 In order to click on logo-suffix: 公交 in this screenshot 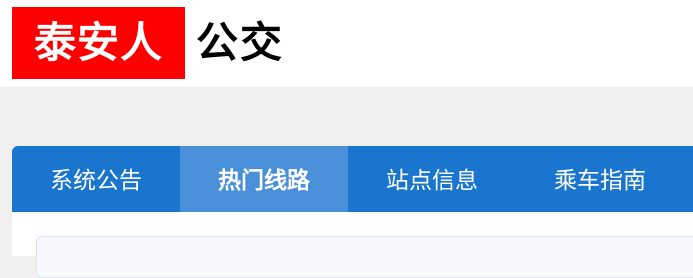, I will do `click(240, 42)`.